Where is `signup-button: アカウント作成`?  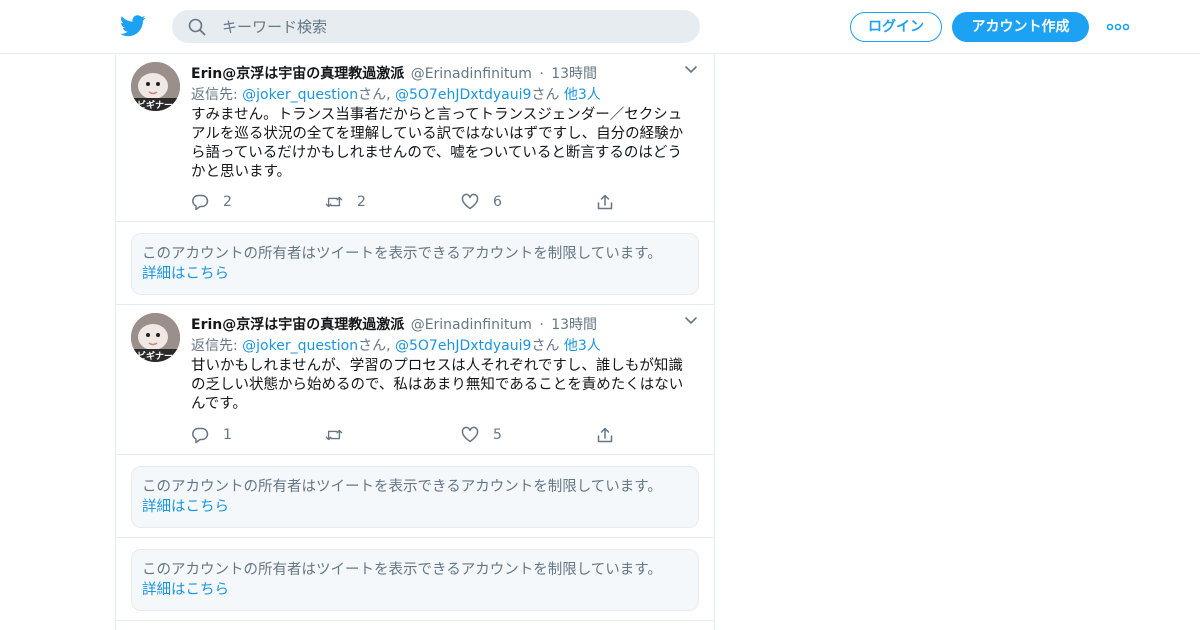
signup-button: アカウント作成 is located at coordinates (1020, 27).